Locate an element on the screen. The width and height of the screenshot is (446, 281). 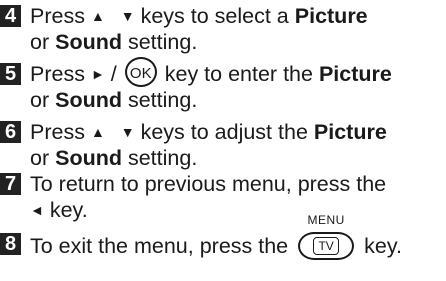
step-4-line-1: Press ▲ ▼keys to select a Picture is located at coordinates (199, 17).